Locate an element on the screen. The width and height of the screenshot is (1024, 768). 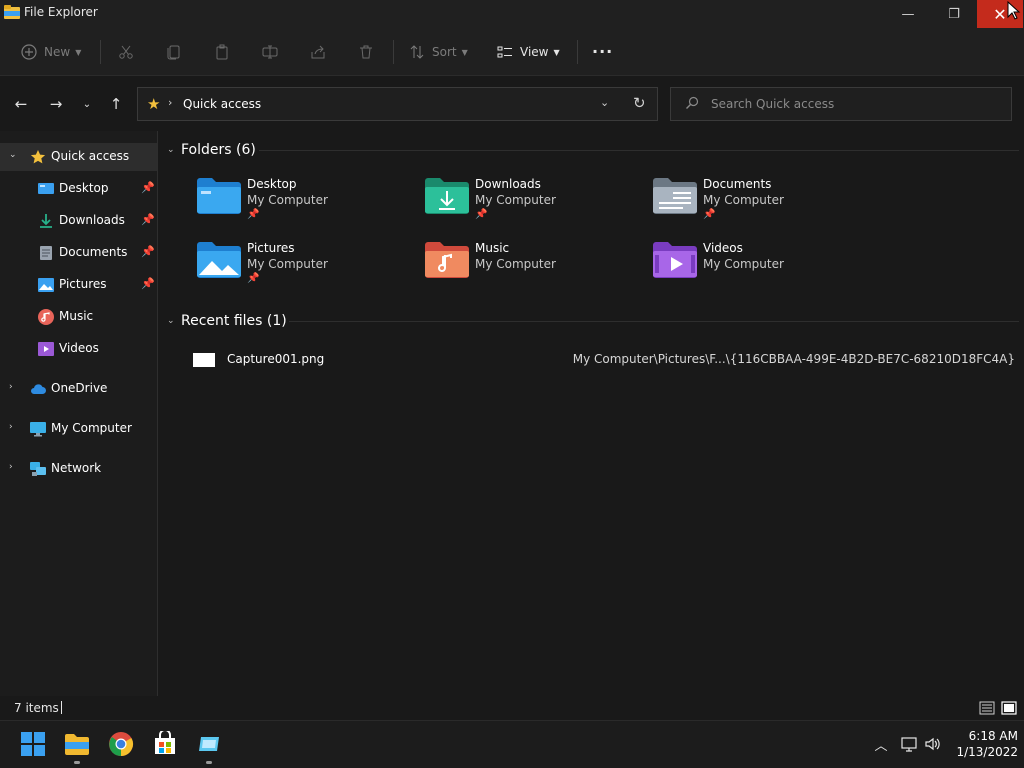
view-button: View ▼ is located at coordinates (528, 52).